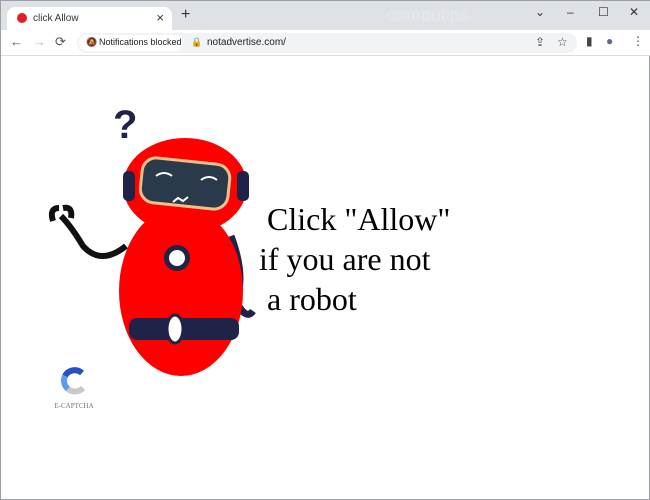 This screenshot has height=500, width=650. I want to click on message-line-3: a robot, so click(312, 299).